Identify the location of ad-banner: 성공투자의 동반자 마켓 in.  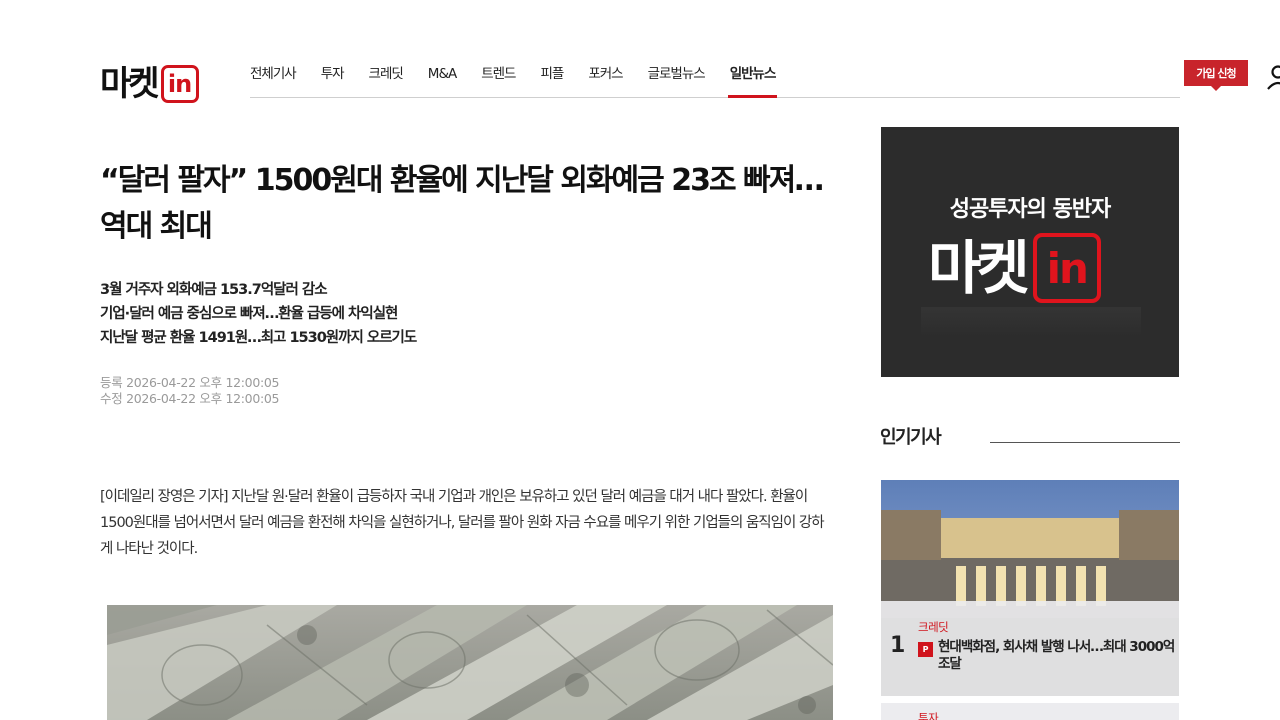
(1030, 252).